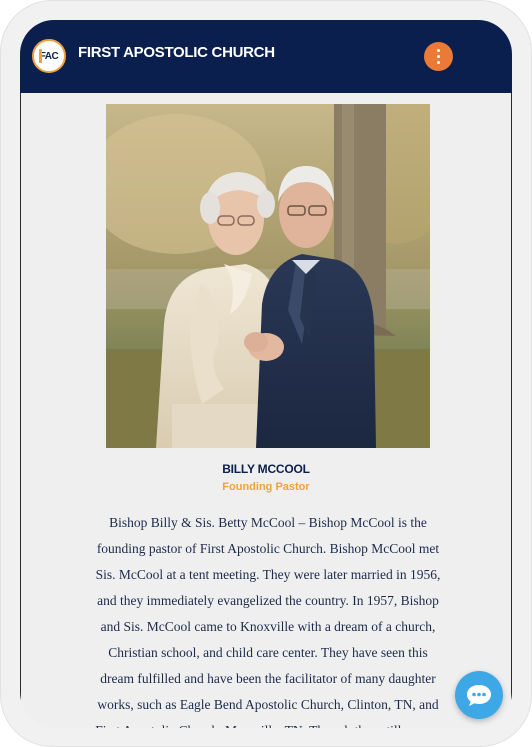 The height and width of the screenshot is (747, 532). I want to click on kebab-menu-button, so click(438, 56).